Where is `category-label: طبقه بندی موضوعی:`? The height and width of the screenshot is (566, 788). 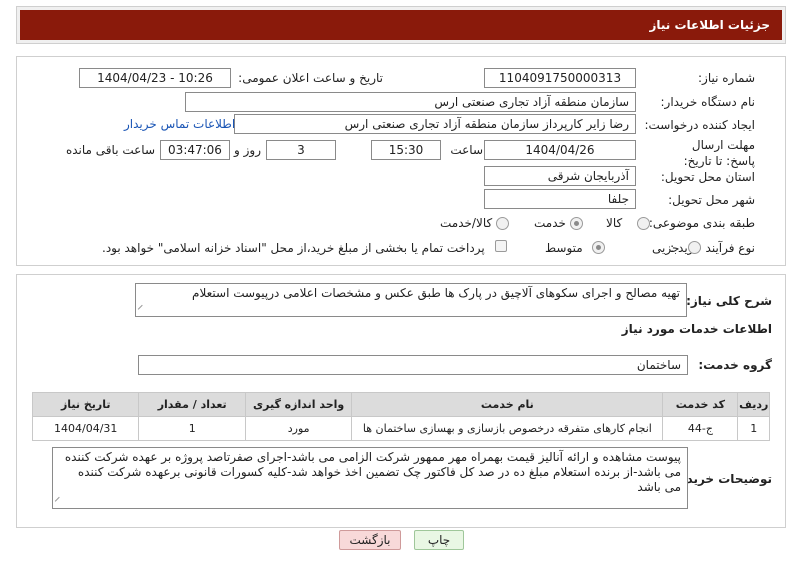
category-label: طبقه بندی موضوعی: is located at coordinates (701, 223).